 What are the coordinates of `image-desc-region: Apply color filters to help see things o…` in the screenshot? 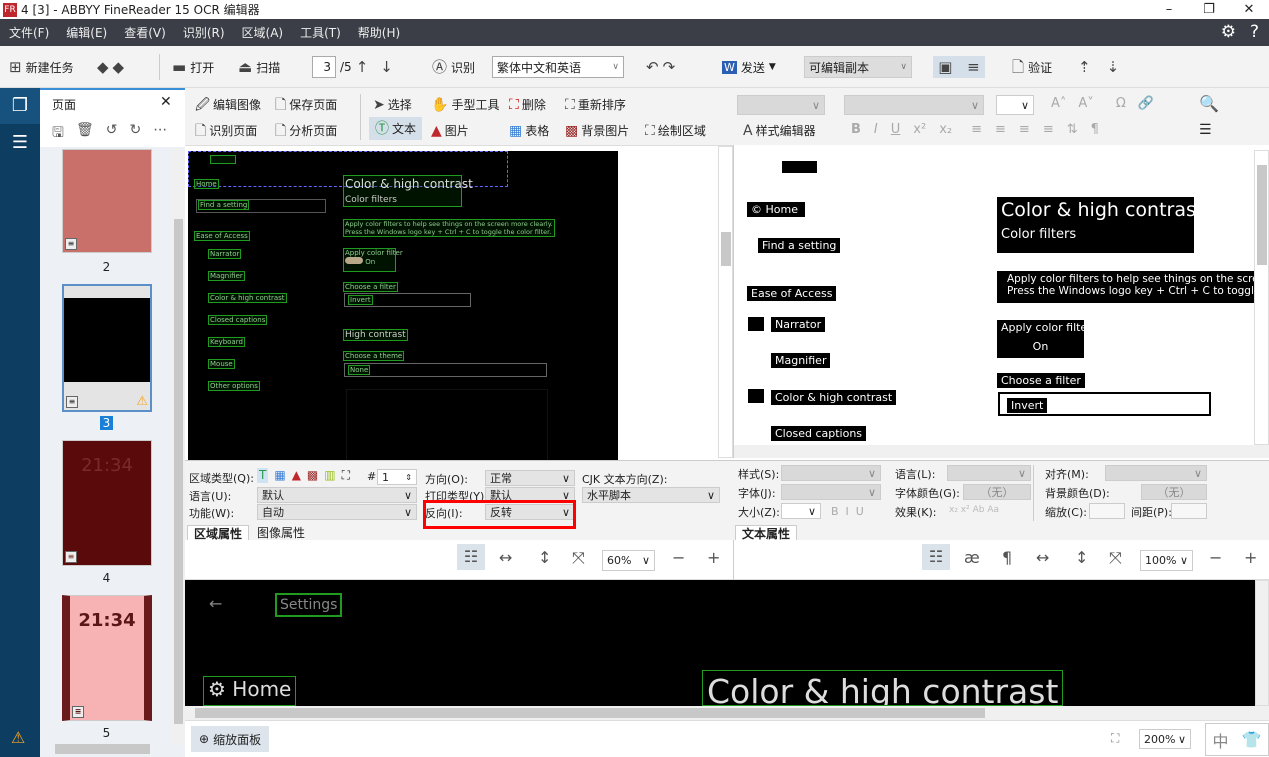 It's located at (449, 228).